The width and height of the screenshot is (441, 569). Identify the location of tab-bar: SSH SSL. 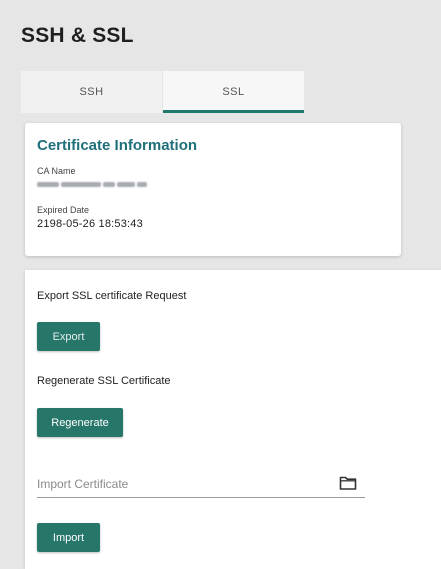
(162, 92).